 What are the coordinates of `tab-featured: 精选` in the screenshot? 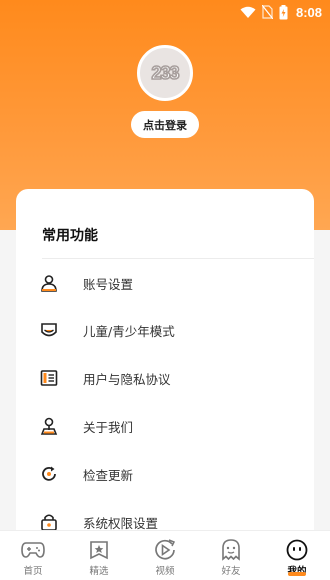 It's located at (99, 555).